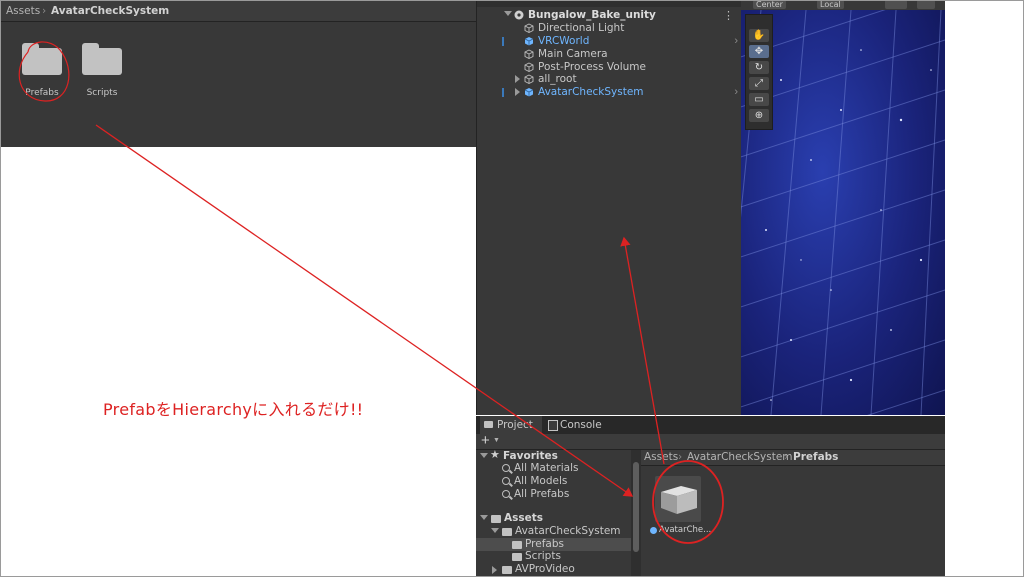  I want to click on list-item: Scripts, so click(553, 556).